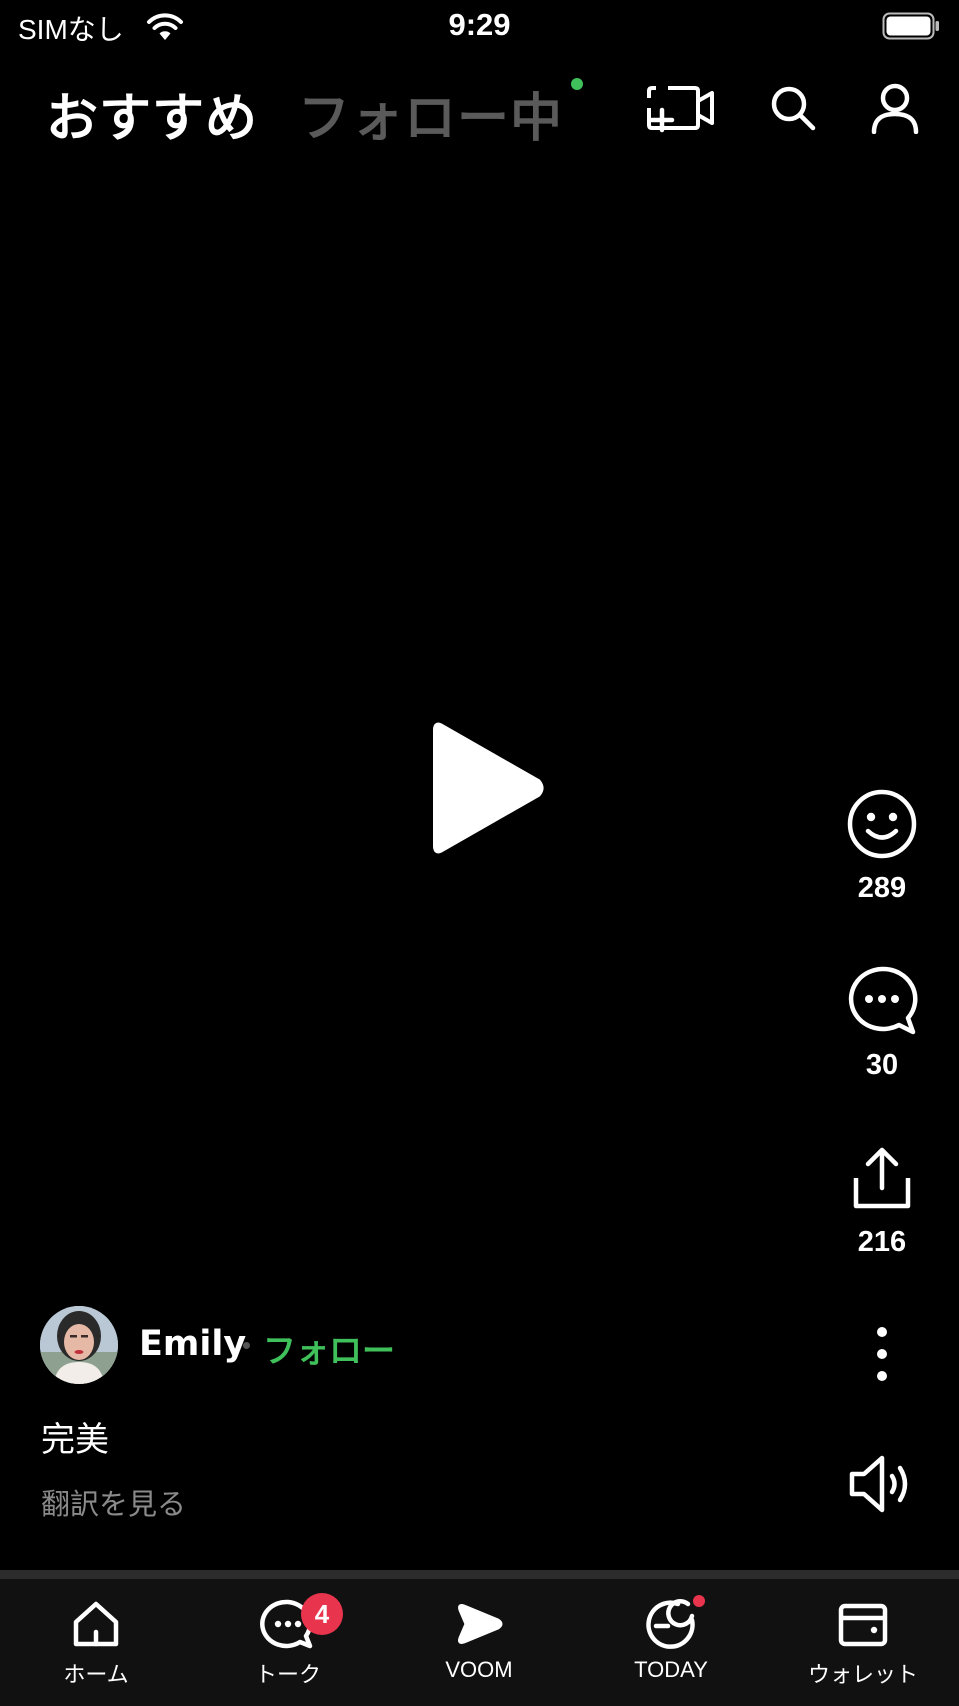  I want to click on comment-button: 30, so click(882, 1023).